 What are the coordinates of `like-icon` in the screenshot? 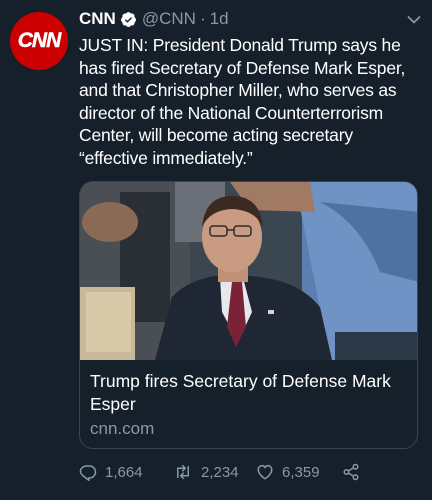 It's located at (265, 472).